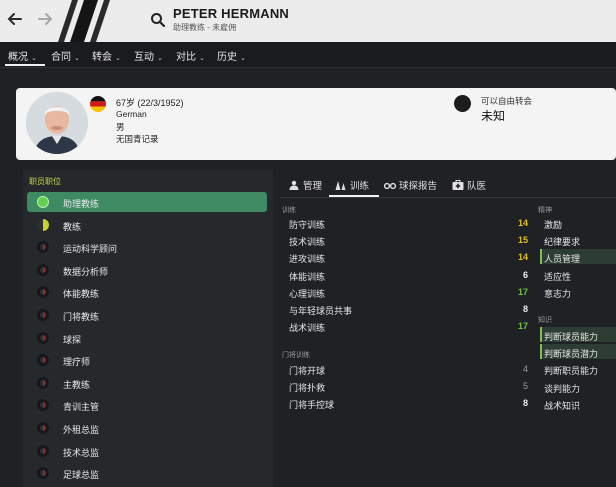 This screenshot has width=616, height=487. What do you see at coordinates (81, 294) in the screenshot?
I see `role-label: 体能教练` at bounding box center [81, 294].